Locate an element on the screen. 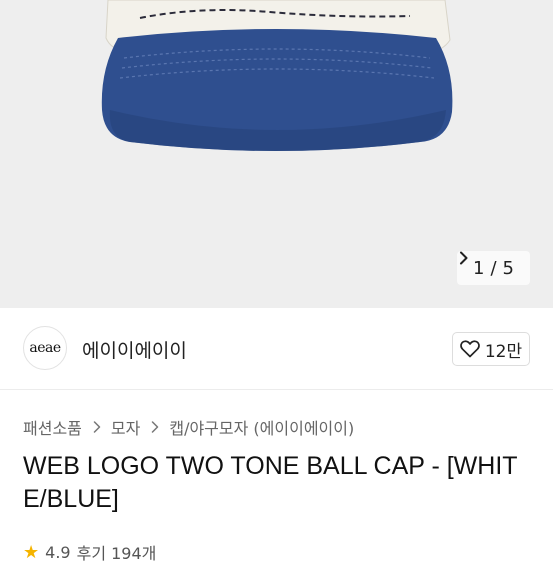 The width and height of the screenshot is (553, 564). rating-summary: ★ 4.9 후기 194개 is located at coordinates (89, 552).